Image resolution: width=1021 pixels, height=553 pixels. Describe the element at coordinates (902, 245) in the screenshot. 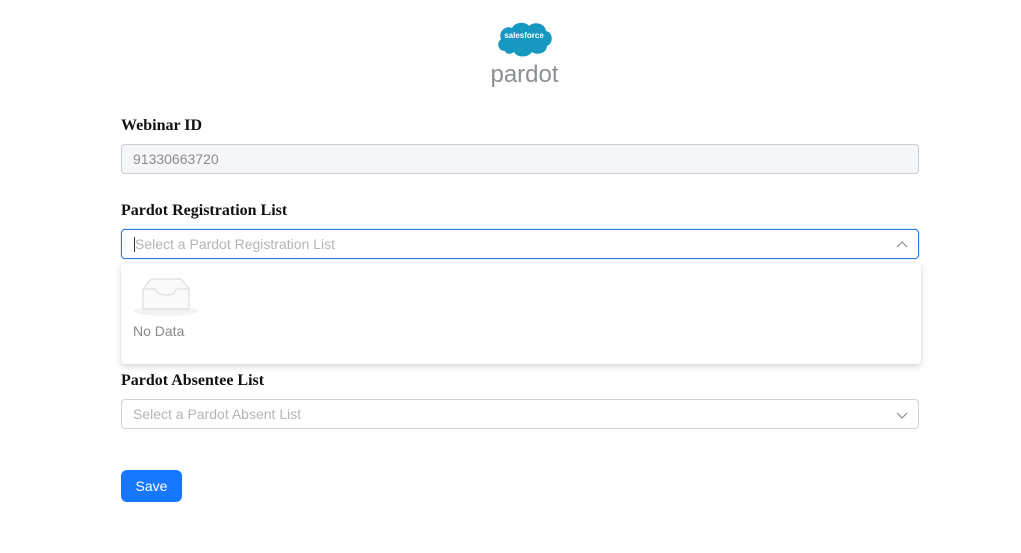

I see `chevron-up-icon` at that location.